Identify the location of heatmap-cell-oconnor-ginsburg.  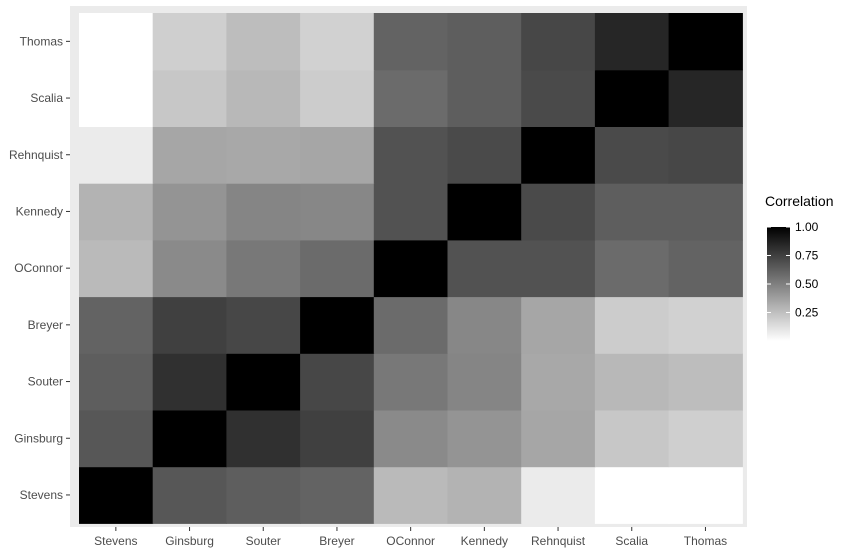
(411, 438).